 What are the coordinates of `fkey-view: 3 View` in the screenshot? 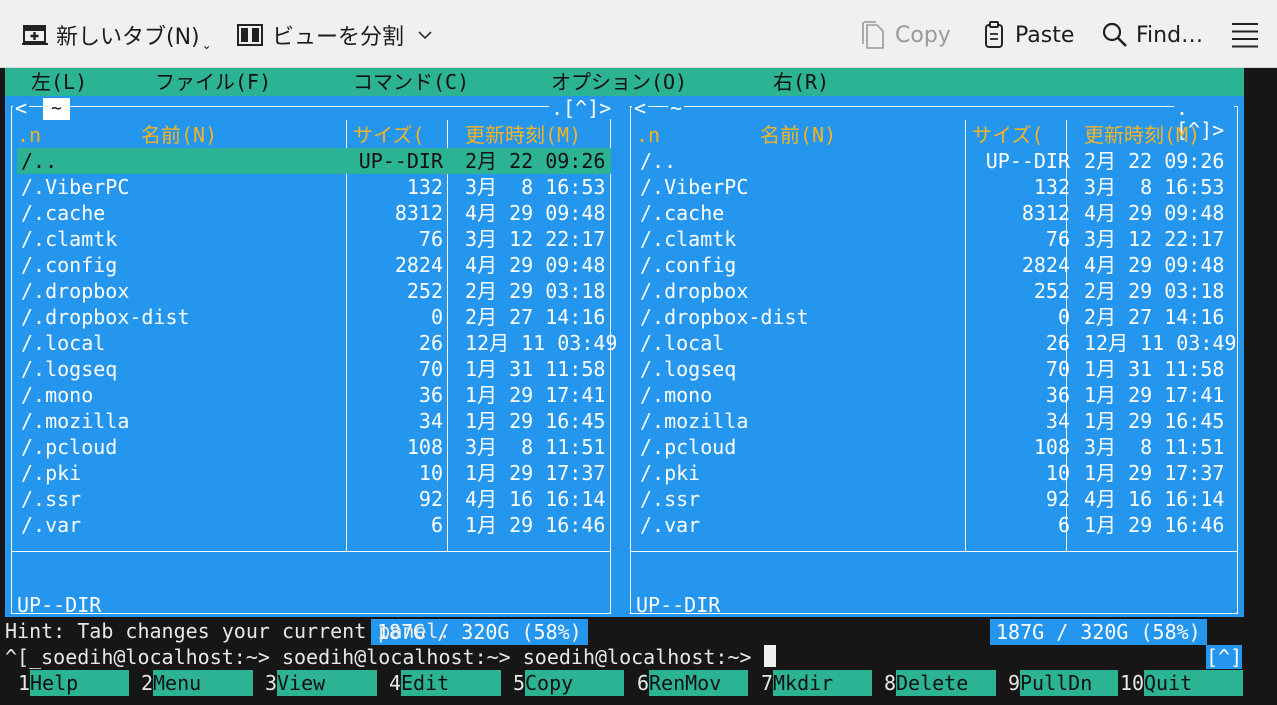 It's located at (321, 683).